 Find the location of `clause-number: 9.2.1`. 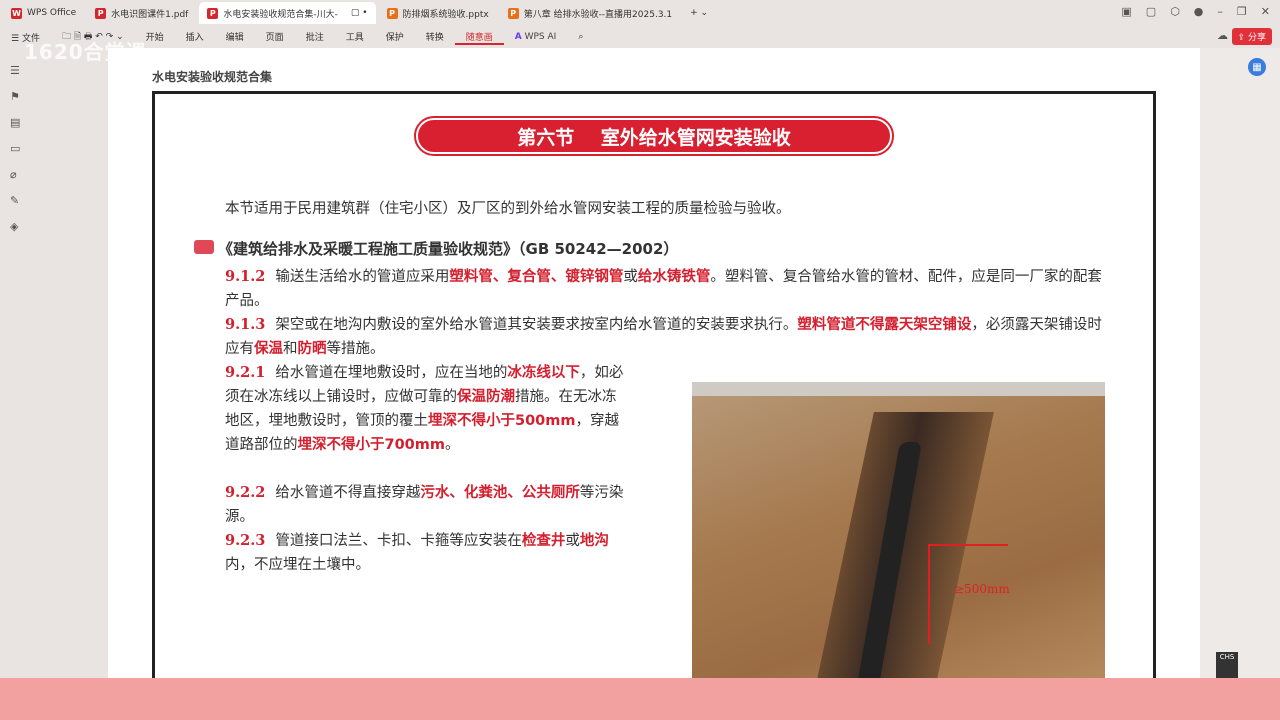

clause-number: 9.2.1 is located at coordinates (245, 372).